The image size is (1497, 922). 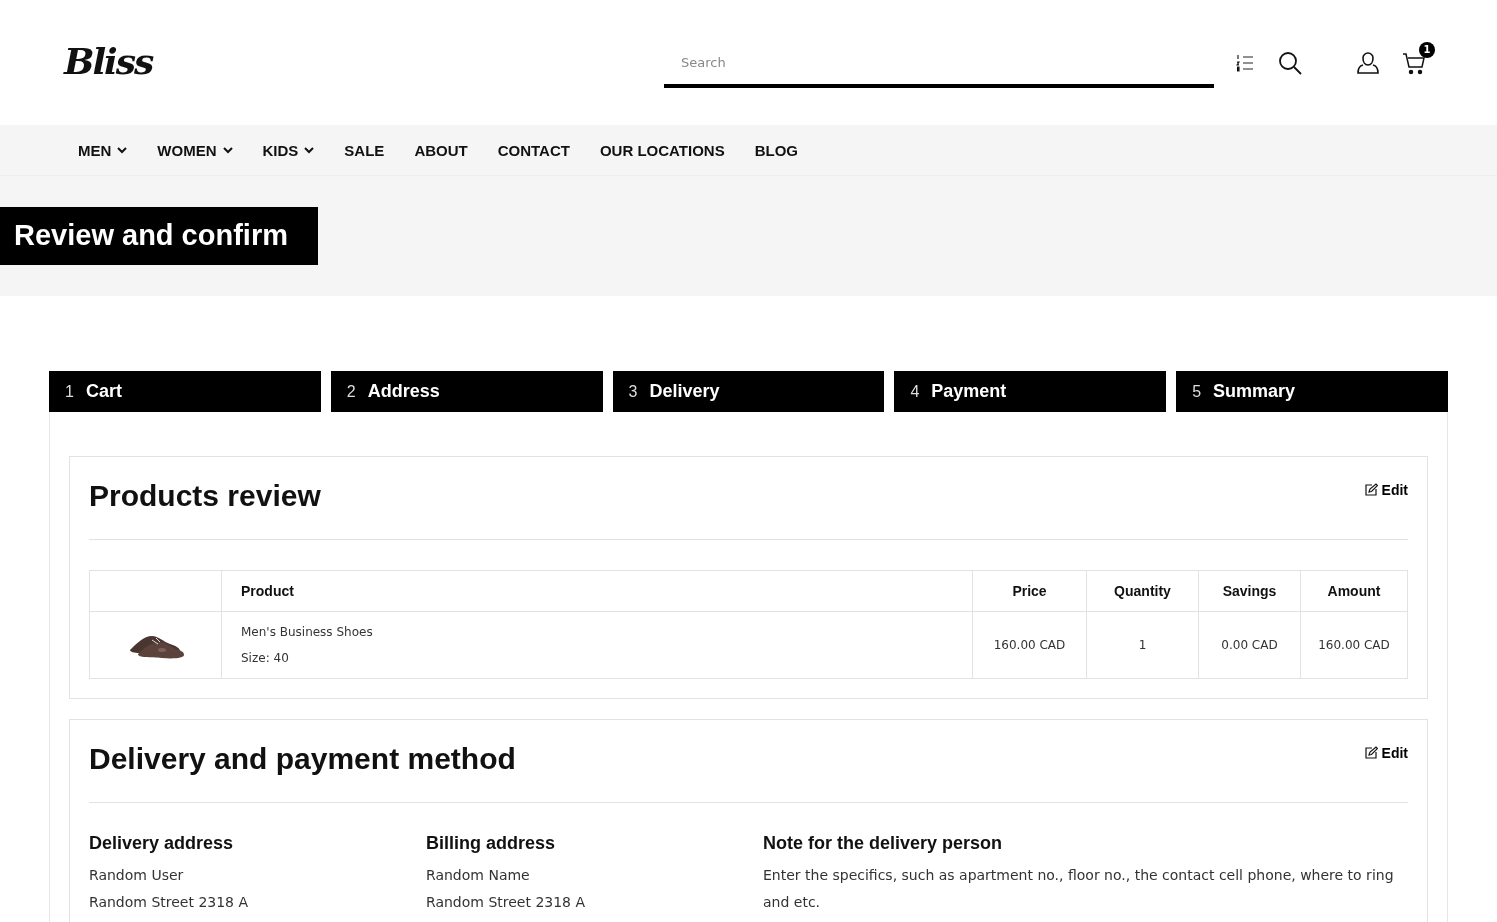 What do you see at coordinates (533, 150) in the screenshot?
I see `nav-item: CONTACT` at bounding box center [533, 150].